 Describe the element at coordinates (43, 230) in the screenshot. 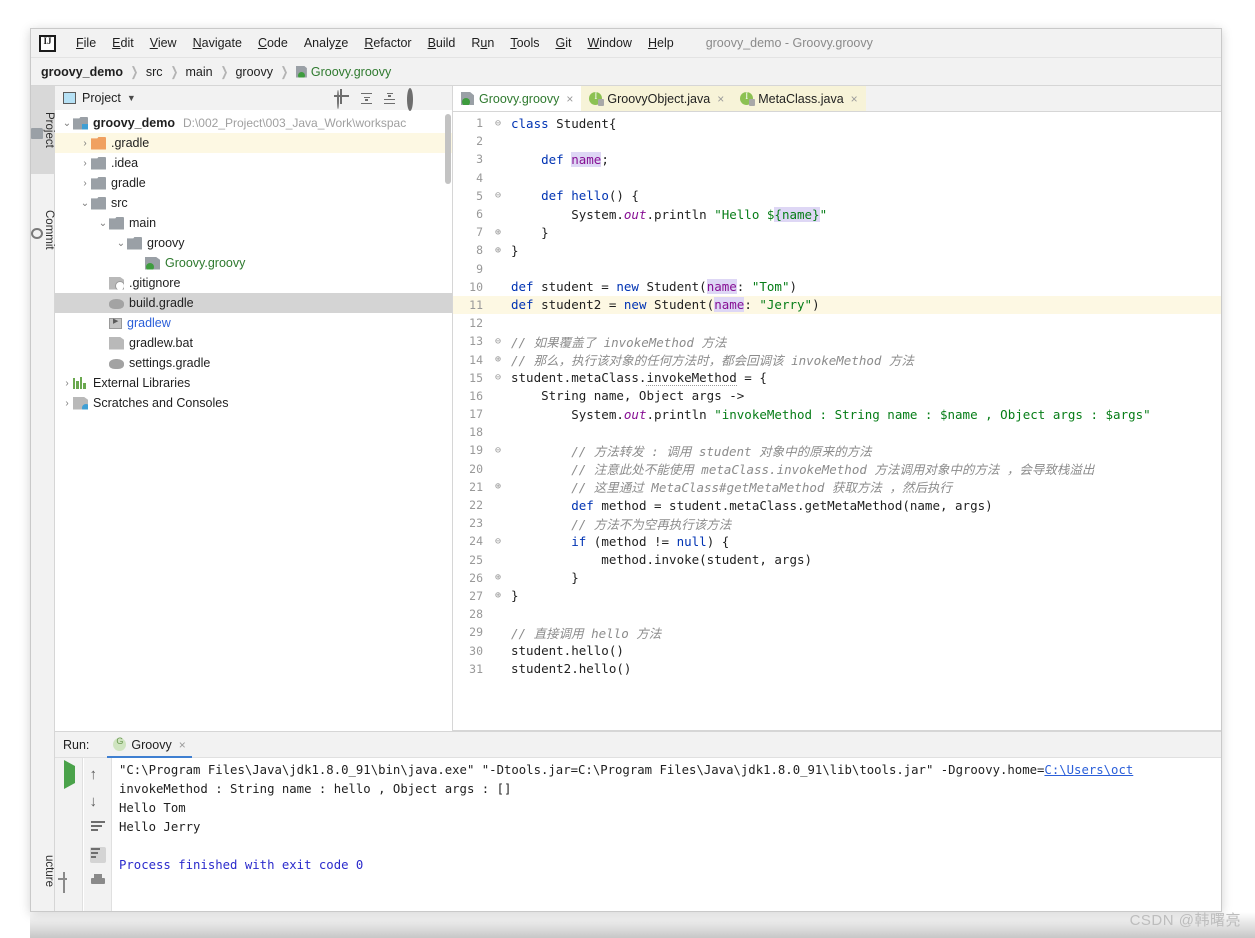

I see `sidebar-item-commit: Commit` at that location.